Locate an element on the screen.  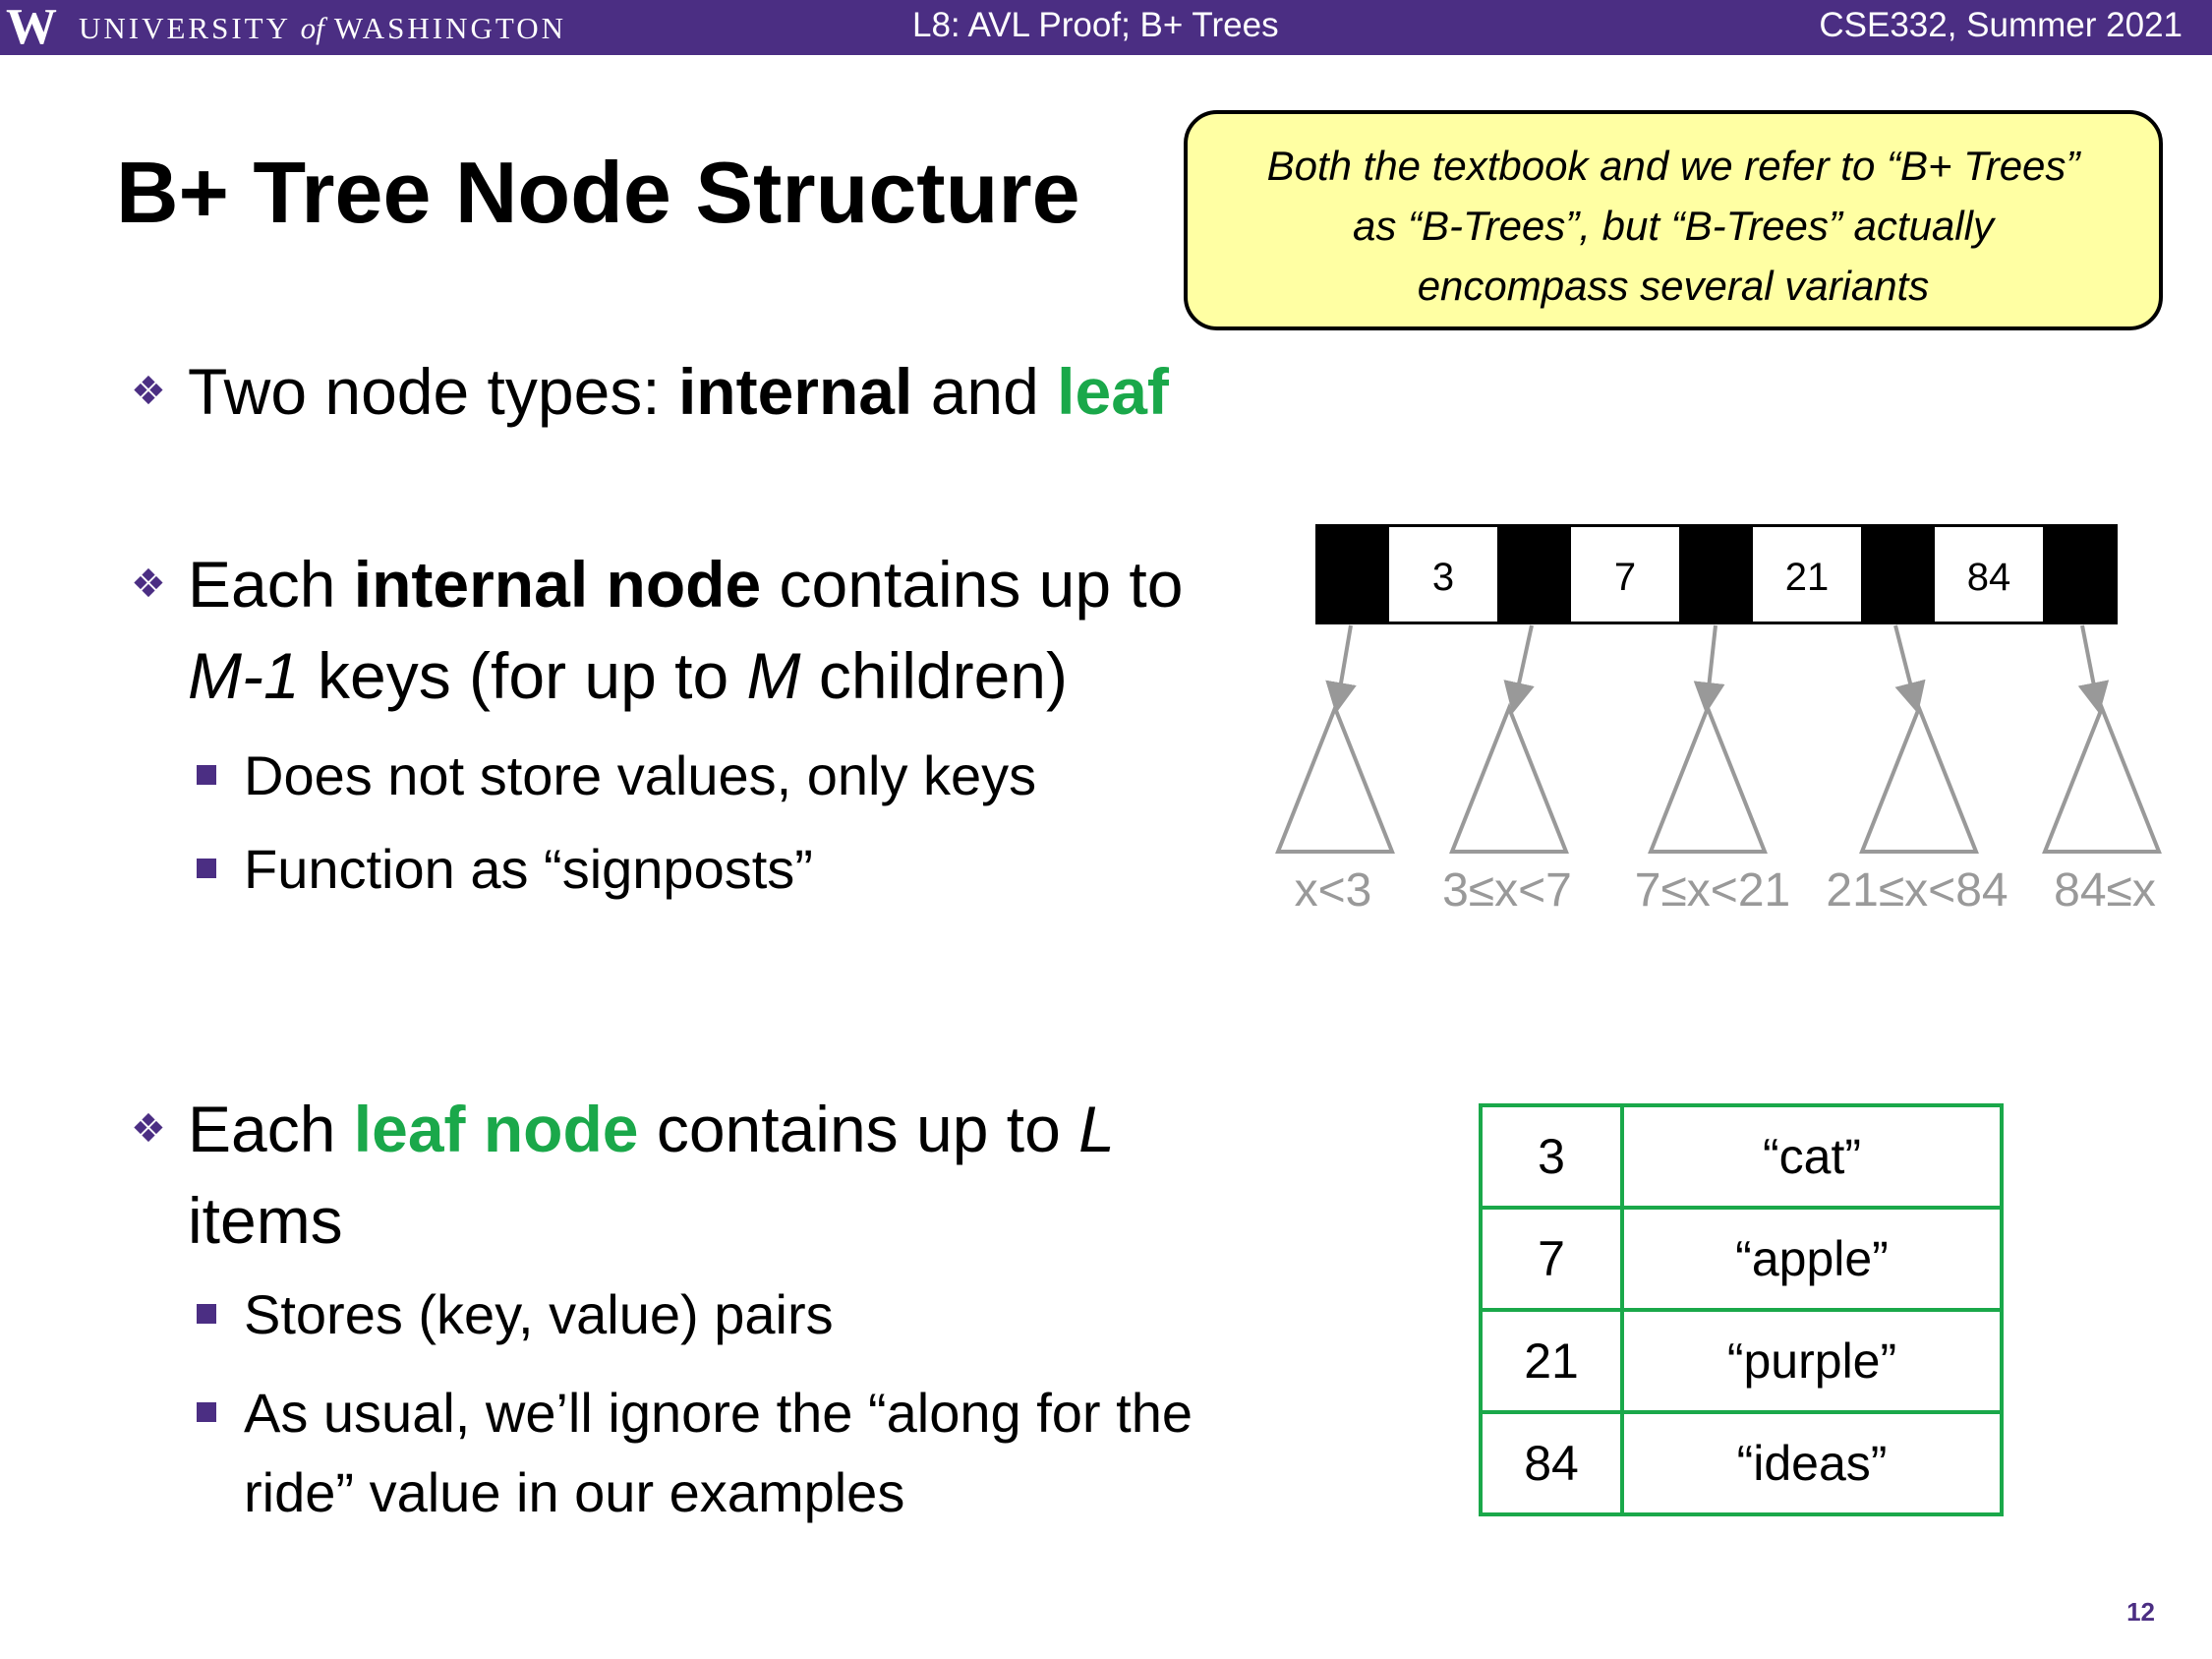
page-number: 12 is located at coordinates (2140, 1612).